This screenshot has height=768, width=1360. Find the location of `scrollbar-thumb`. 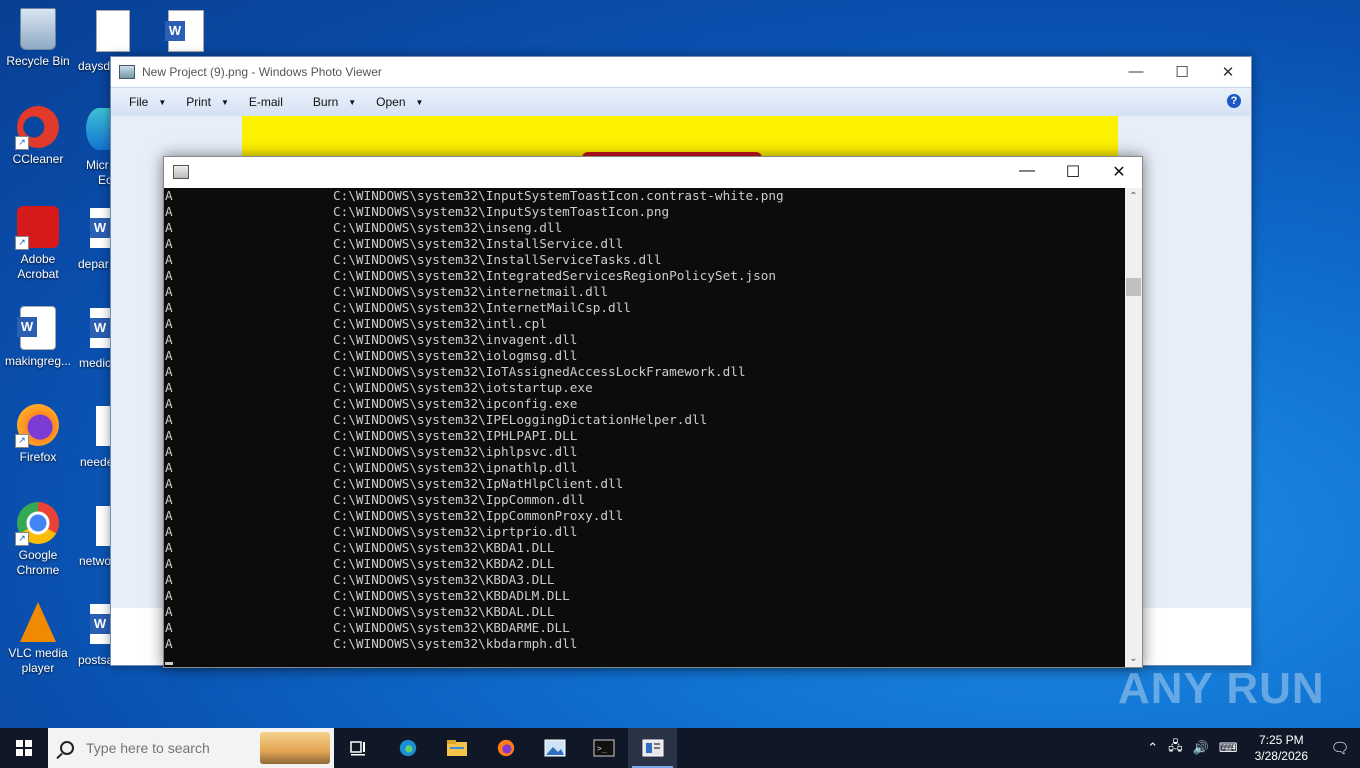

scrollbar-thumb is located at coordinates (1133, 287).